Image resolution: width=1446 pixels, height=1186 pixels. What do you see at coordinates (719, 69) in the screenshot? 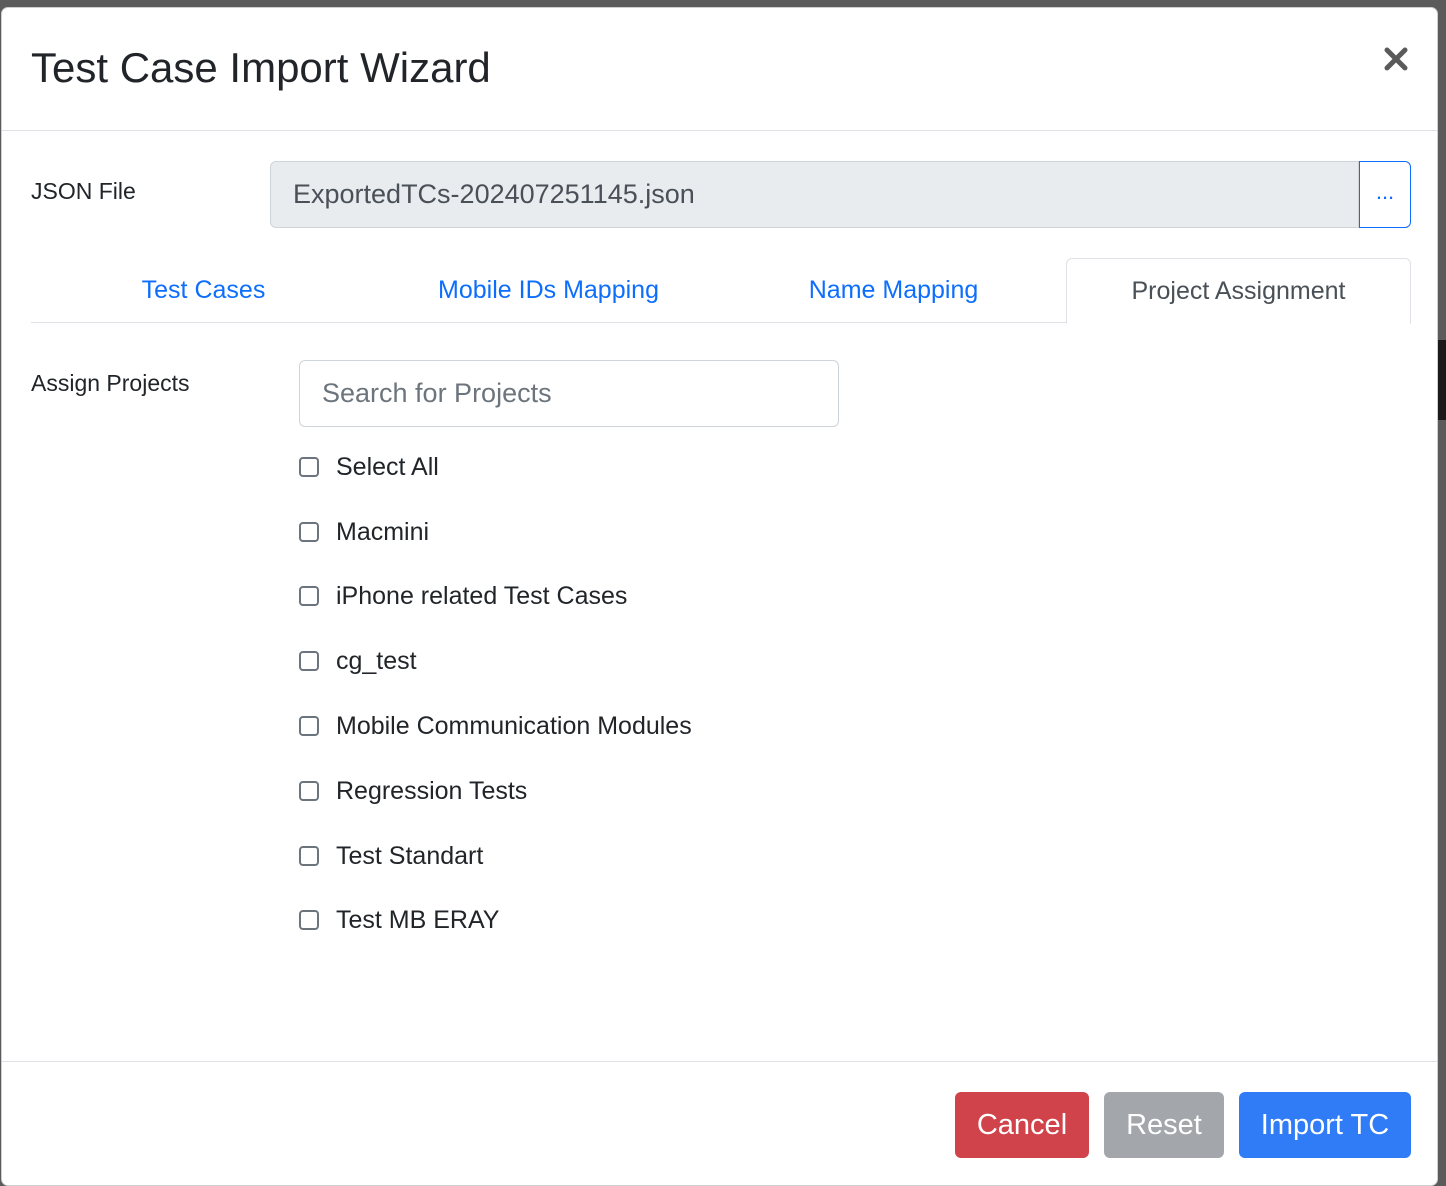
I see `modal-header: Test Case Import Wizard` at bounding box center [719, 69].